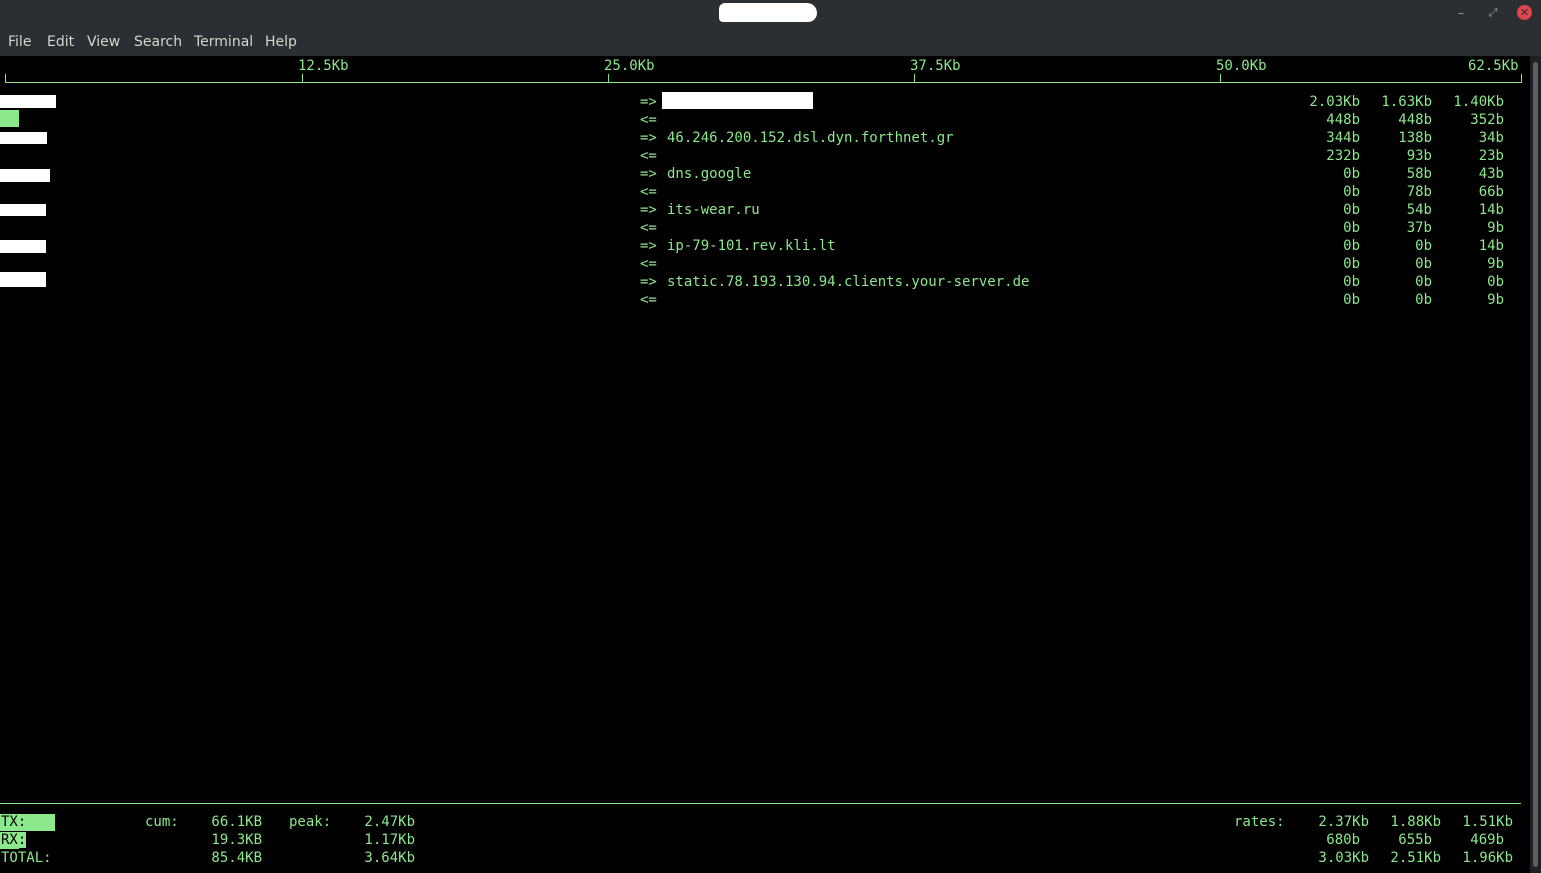  I want to click on menu-edit: Edit, so click(60, 42).